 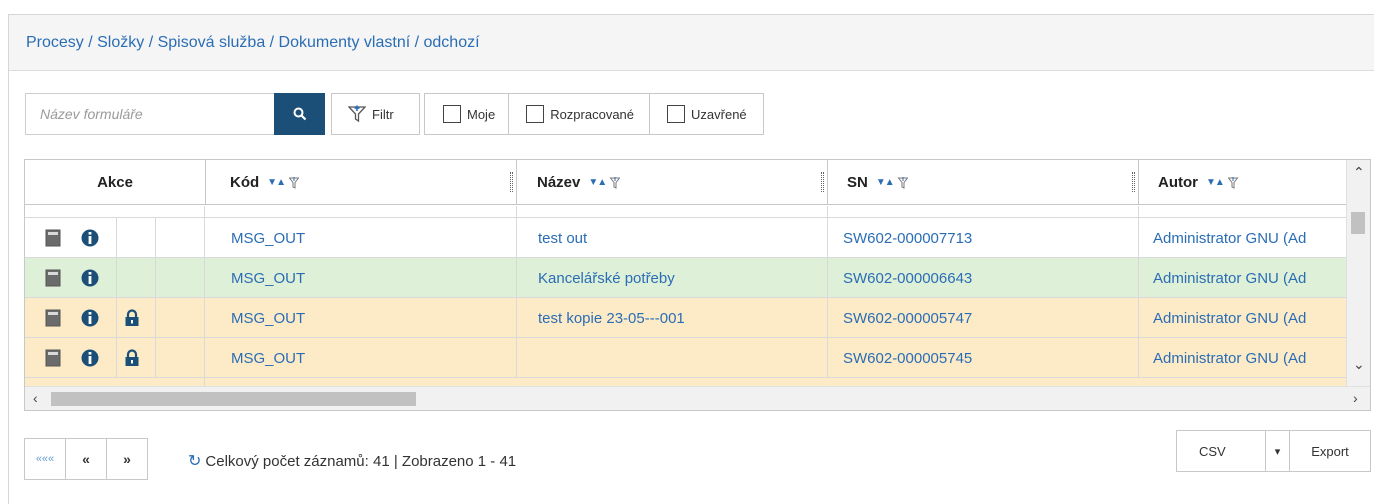 I want to click on pager-prev-button: «, so click(x=86, y=459).